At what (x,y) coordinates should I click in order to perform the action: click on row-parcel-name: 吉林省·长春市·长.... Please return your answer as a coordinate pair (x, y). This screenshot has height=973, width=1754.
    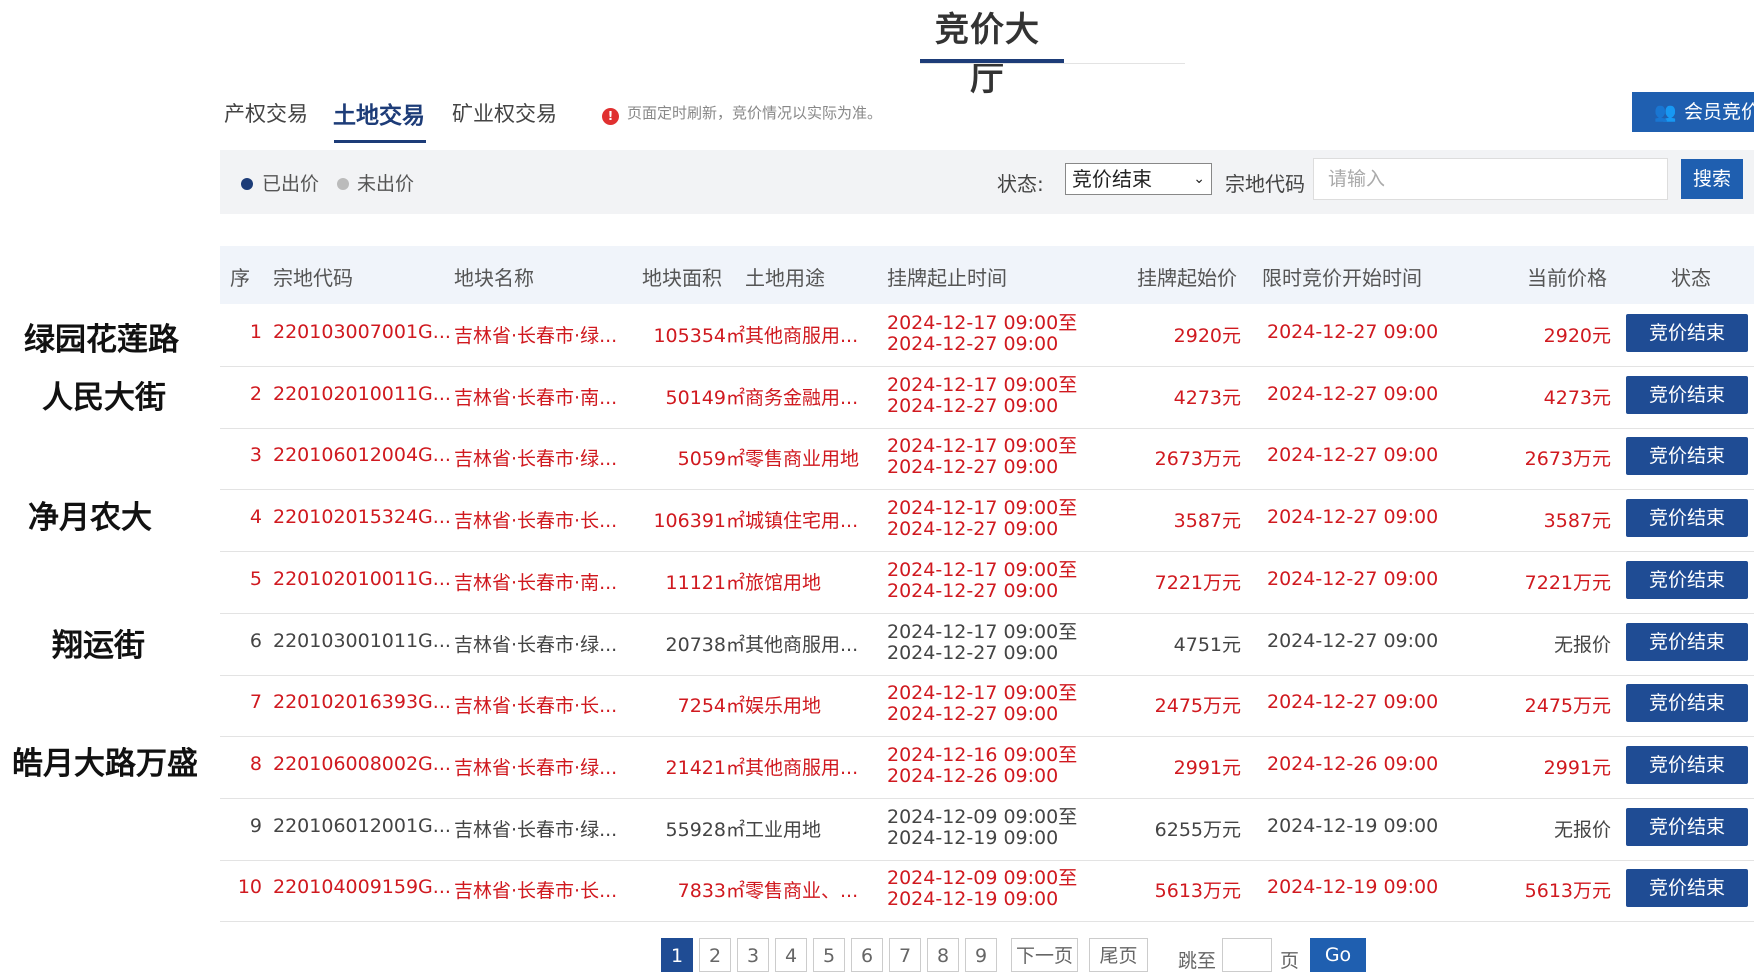
    Looking at the image, I should click on (536, 706).